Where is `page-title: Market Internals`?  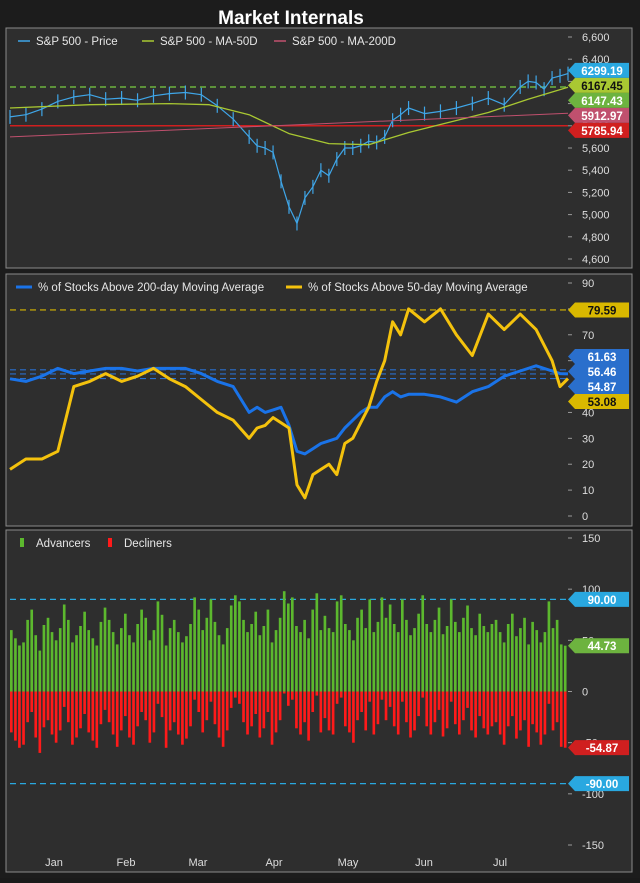
page-title: Market Internals is located at coordinates (291, 18).